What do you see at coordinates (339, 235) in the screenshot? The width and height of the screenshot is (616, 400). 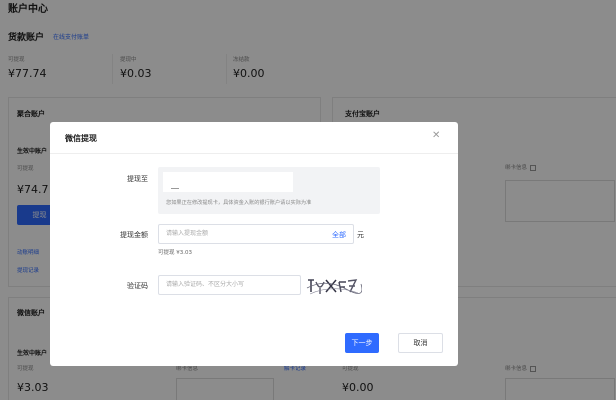 I see `withdraw-all-link: 全部` at bounding box center [339, 235].